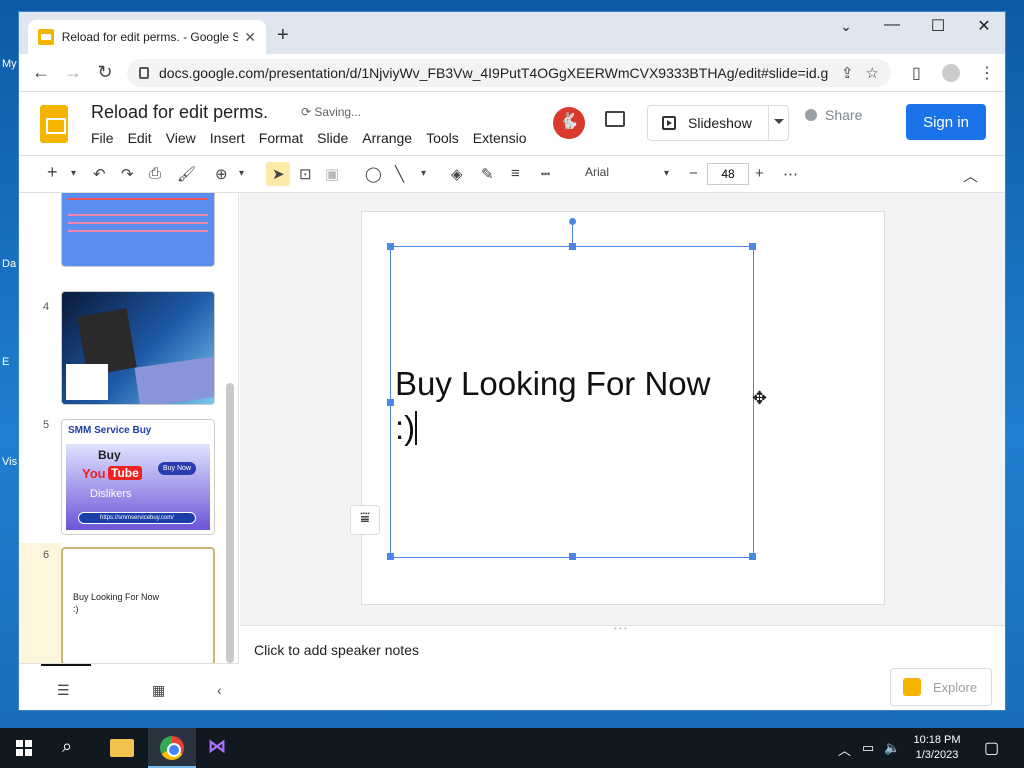  Describe the element at coordinates (916, 73) in the screenshot. I see `side-panel-icon: ▯` at that location.